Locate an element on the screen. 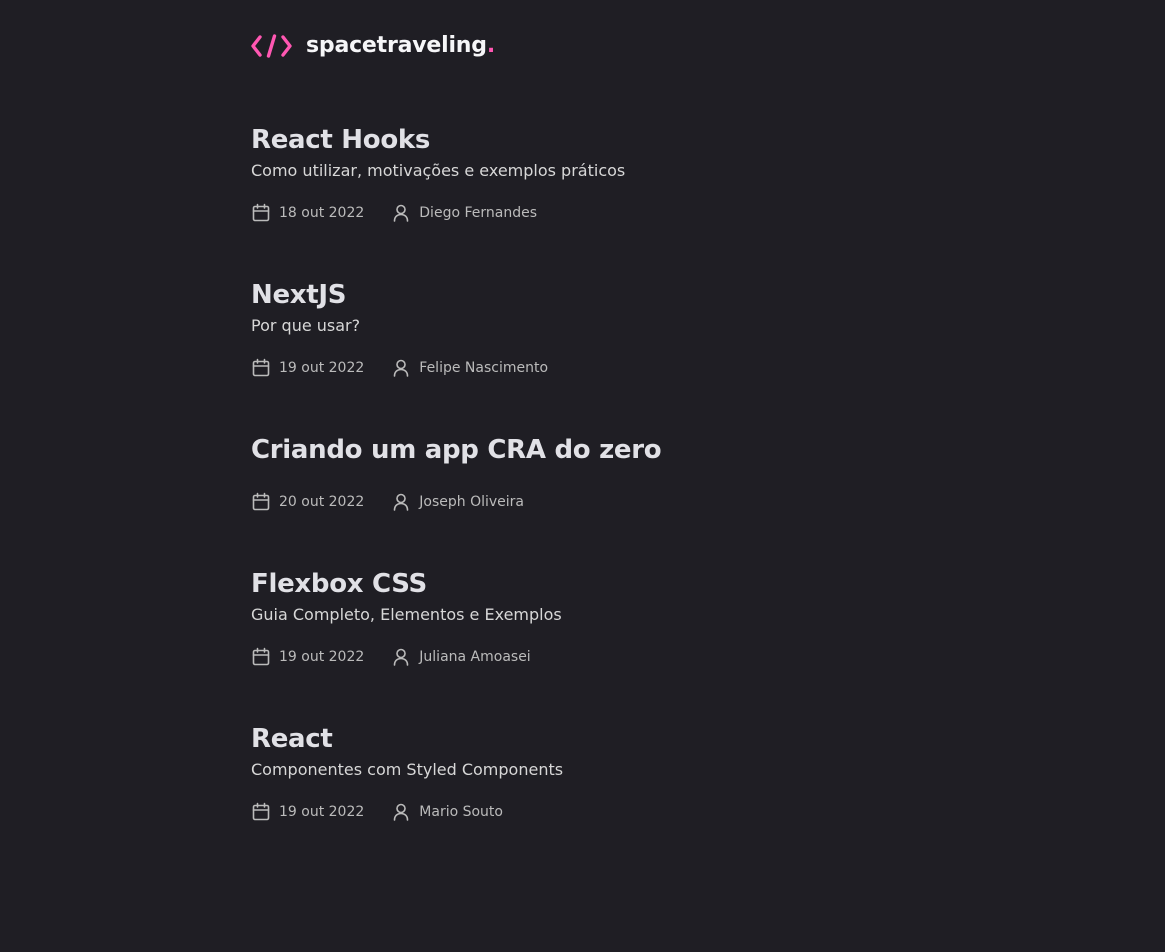  post-author: Felipe Nascimento is located at coordinates (469, 368).